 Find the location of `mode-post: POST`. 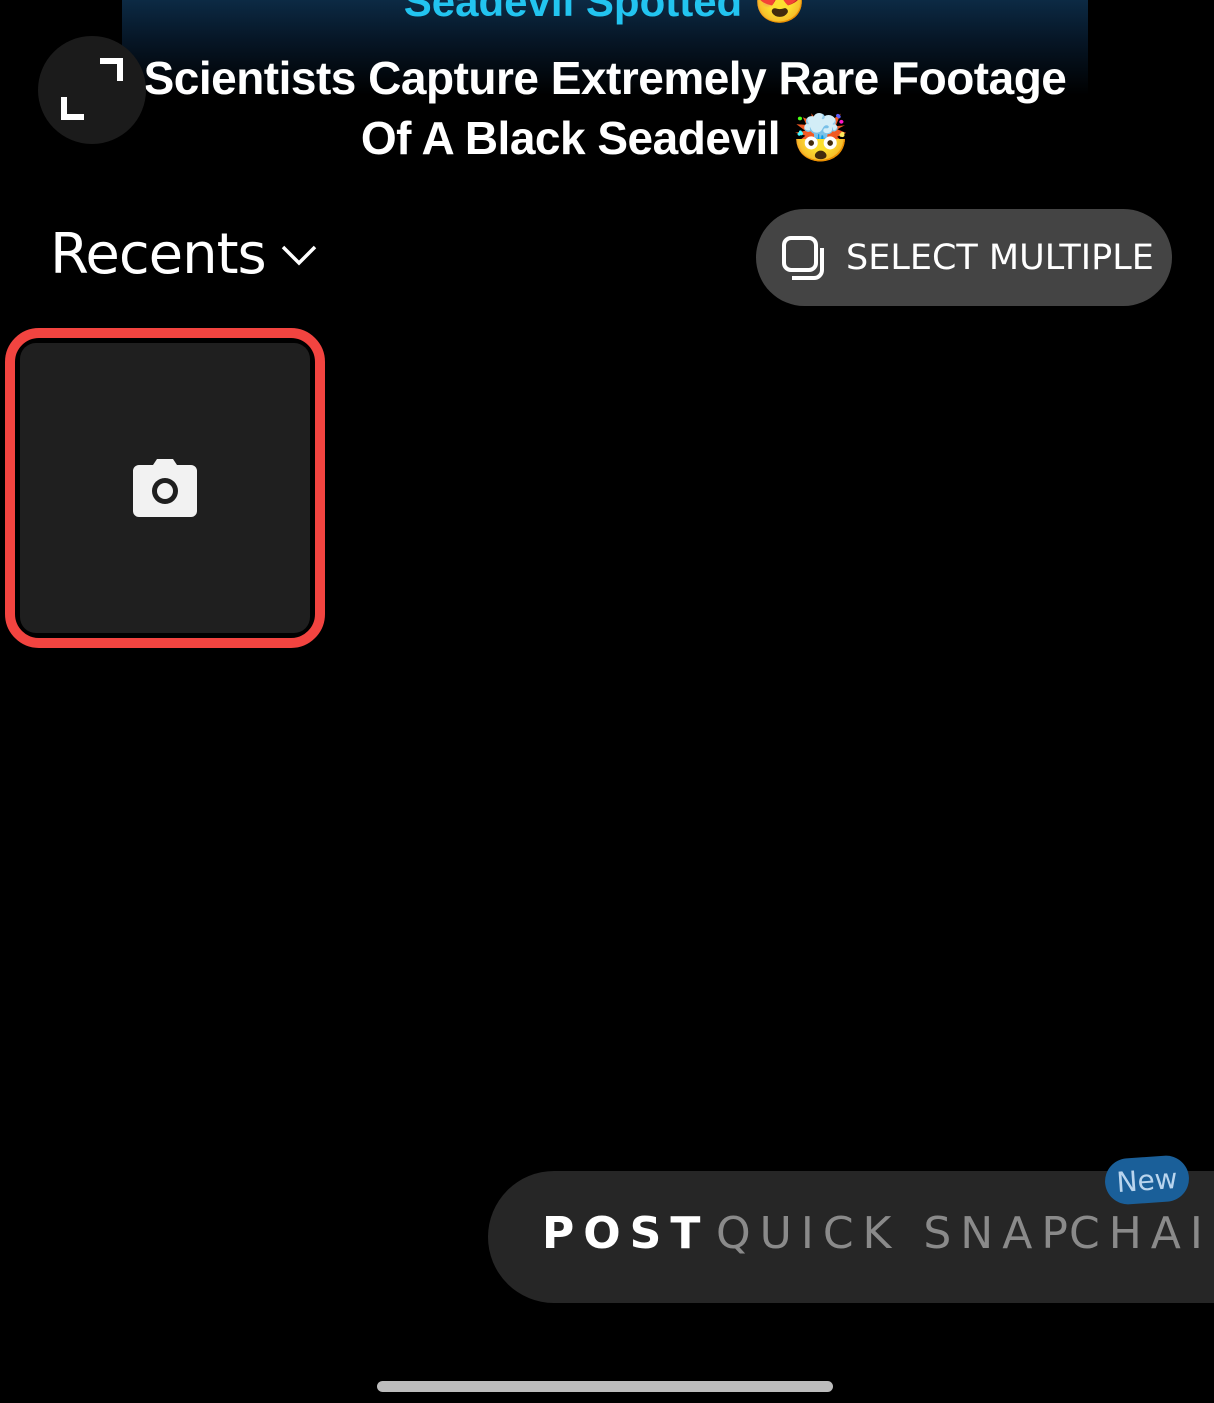

mode-post: POST is located at coordinates (625, 1233).